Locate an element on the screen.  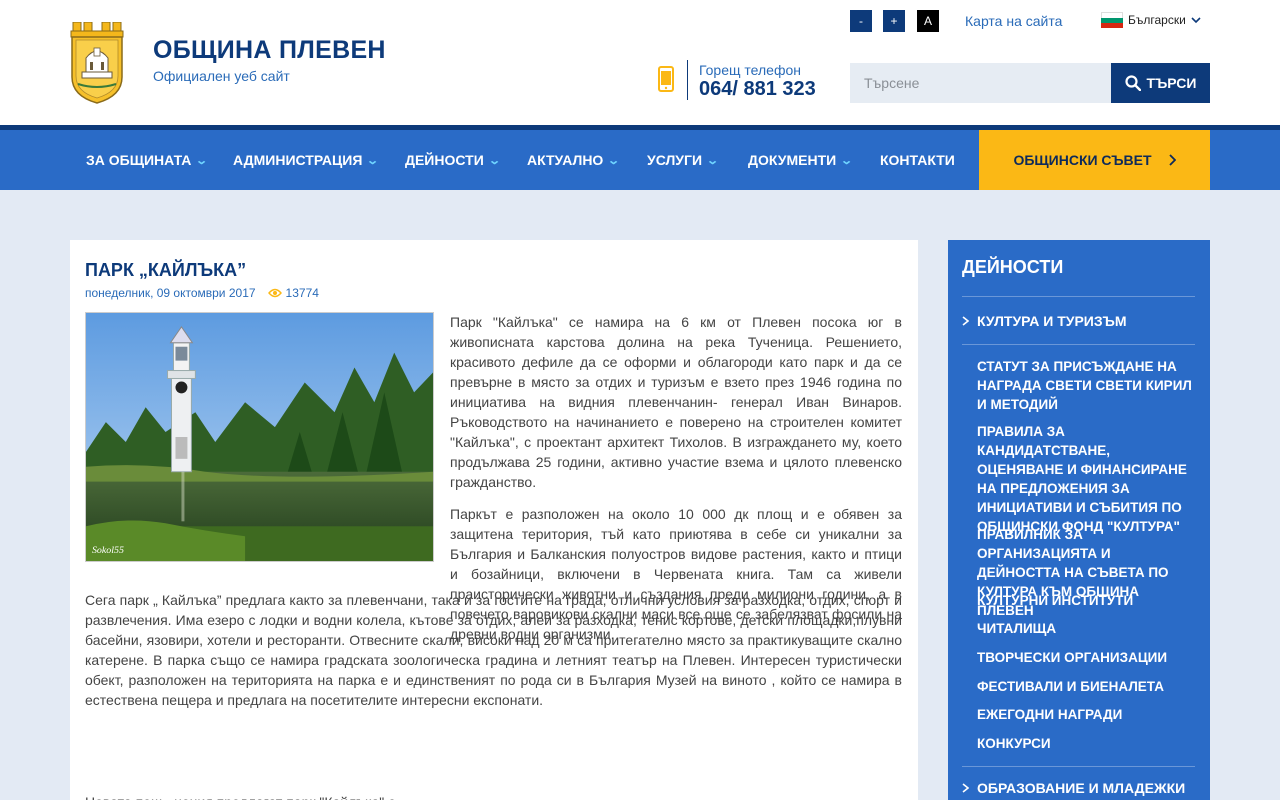
sidebar-category-education: ОБРАЗОВАНИЕ И МЛАДЕЖКИ is located at coordinates (1073, 788).